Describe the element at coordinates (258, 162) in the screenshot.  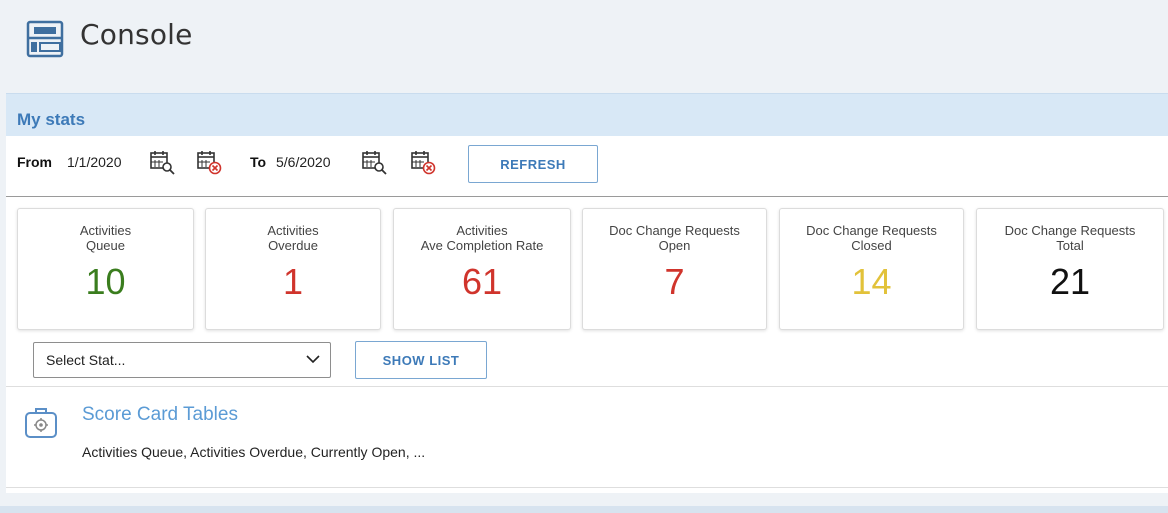
I see `to-label: To` at that location.